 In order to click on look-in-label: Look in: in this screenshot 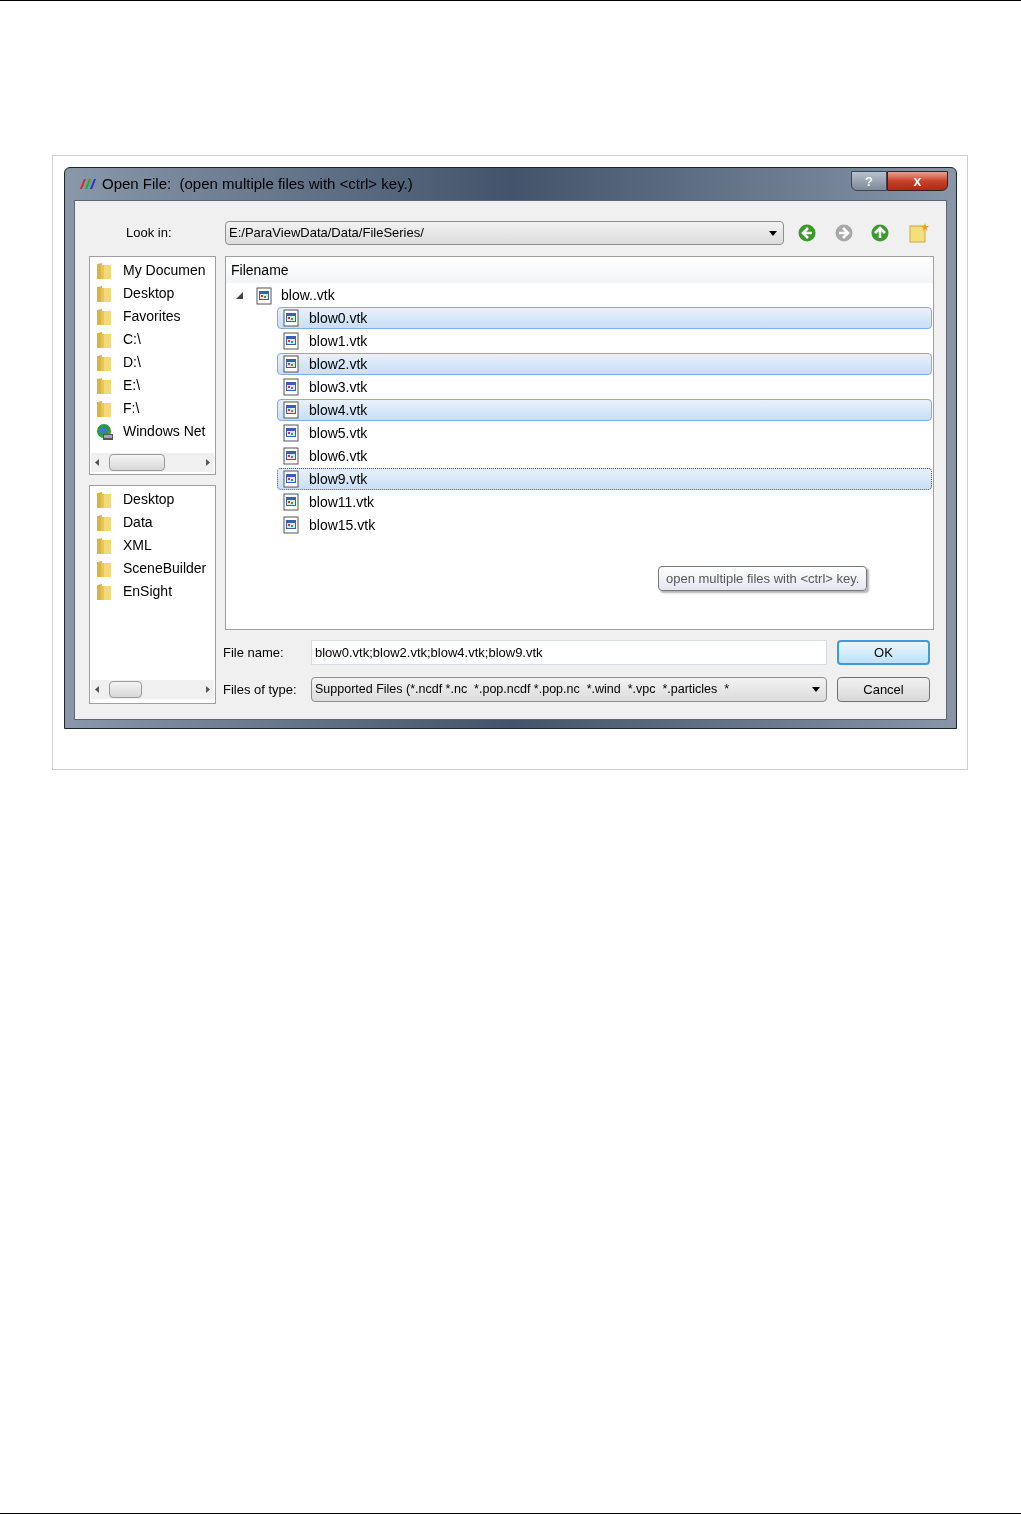, I will do `click(149, 233)`.